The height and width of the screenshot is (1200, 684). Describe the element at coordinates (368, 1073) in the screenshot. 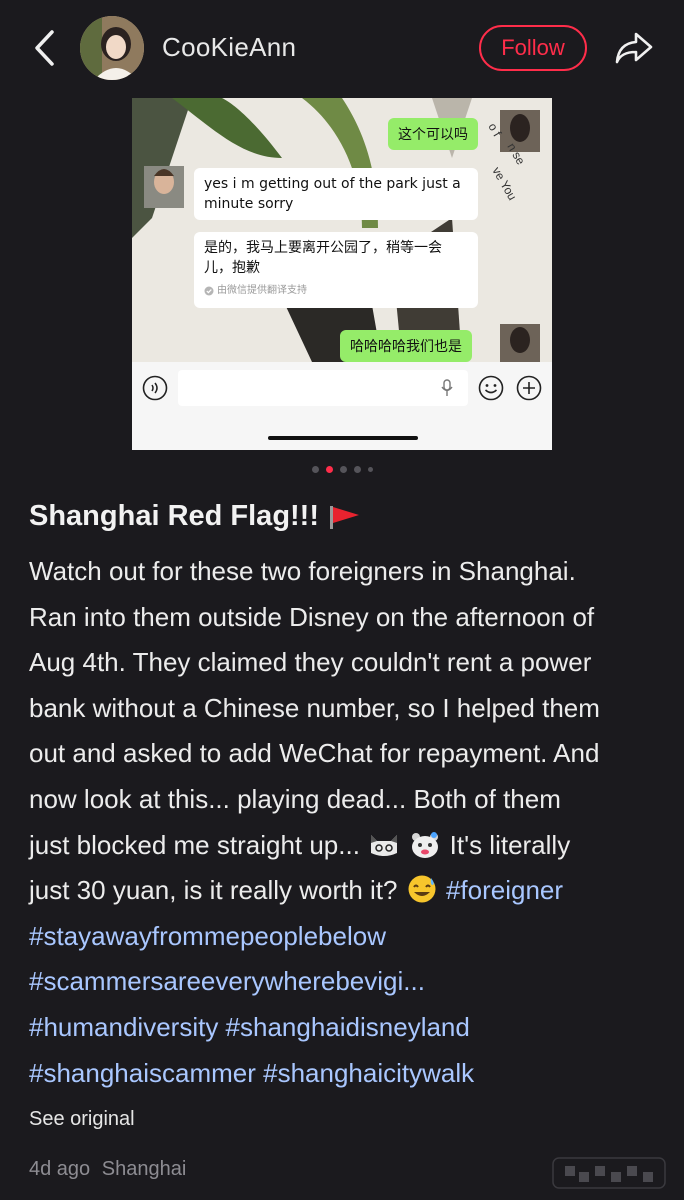

I see `hashtag: #shanghaicitywalk` at that location.